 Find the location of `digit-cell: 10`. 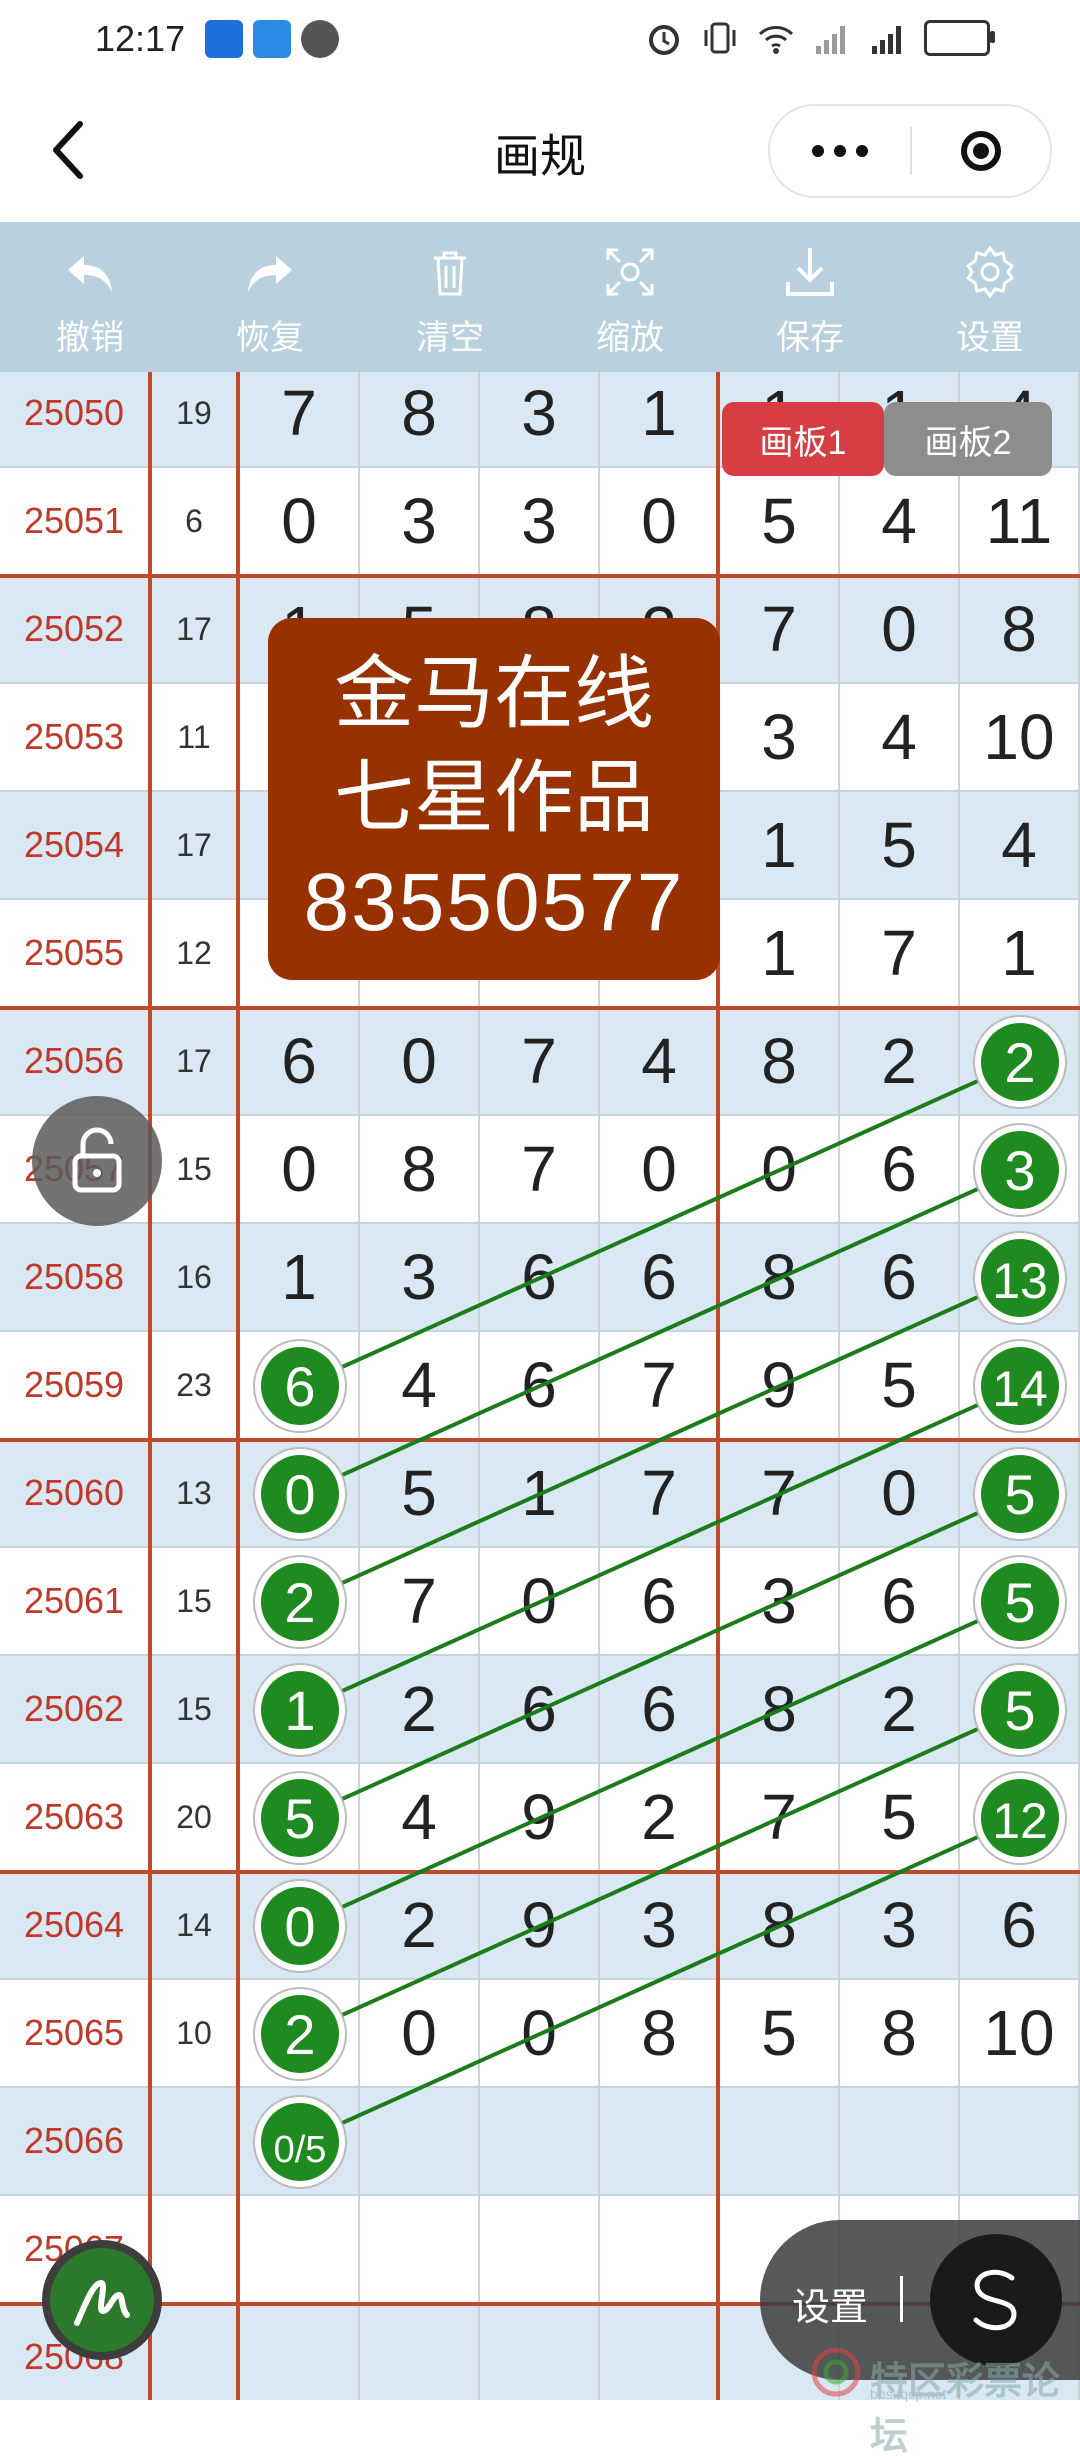

digit-cell: 10 is located at coordinates (1020, 2034).